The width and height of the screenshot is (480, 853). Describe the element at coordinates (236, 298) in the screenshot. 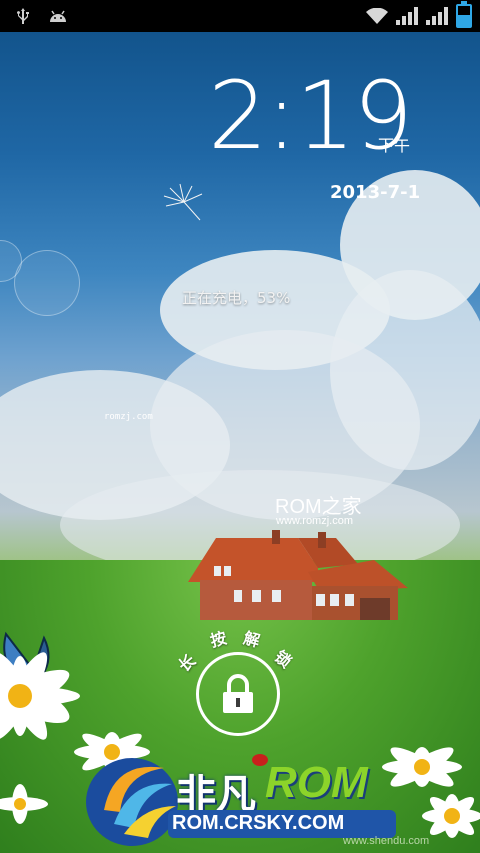

I see `charging-status: 正在充电，53%` at that location.